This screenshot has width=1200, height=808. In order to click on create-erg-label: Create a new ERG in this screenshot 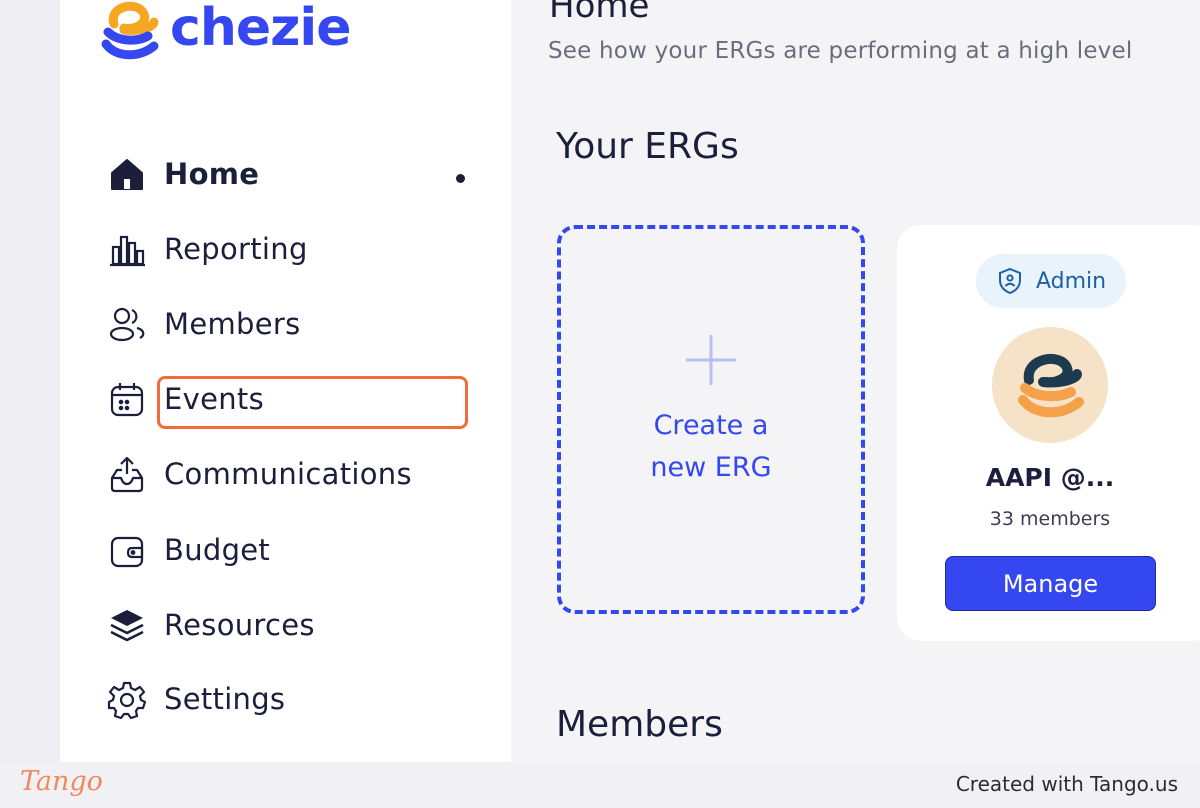, I will do `click(711, 447)`.